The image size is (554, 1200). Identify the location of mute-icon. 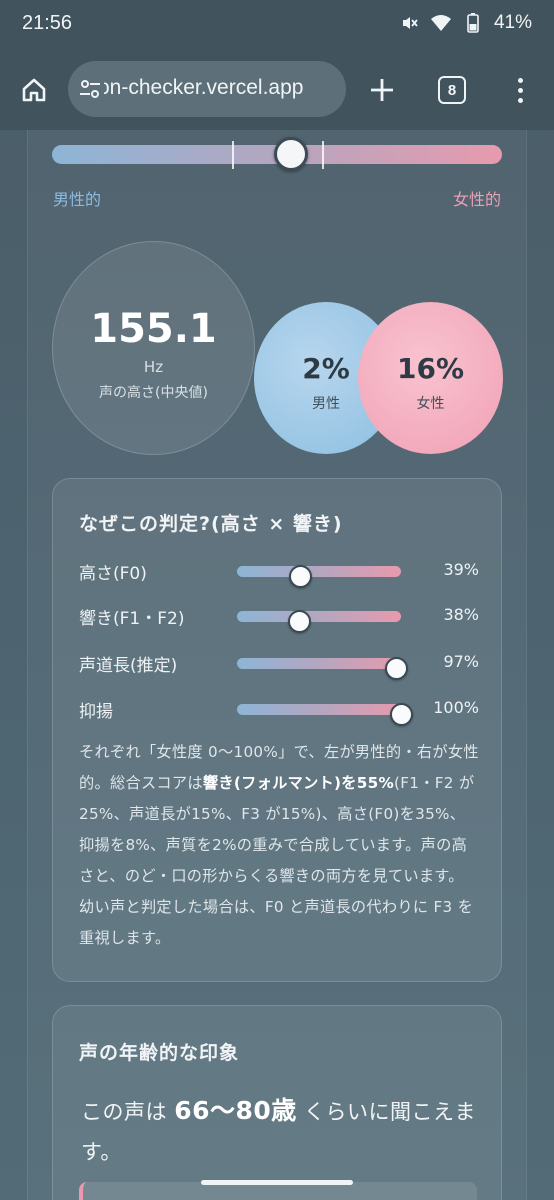
(409, 23).